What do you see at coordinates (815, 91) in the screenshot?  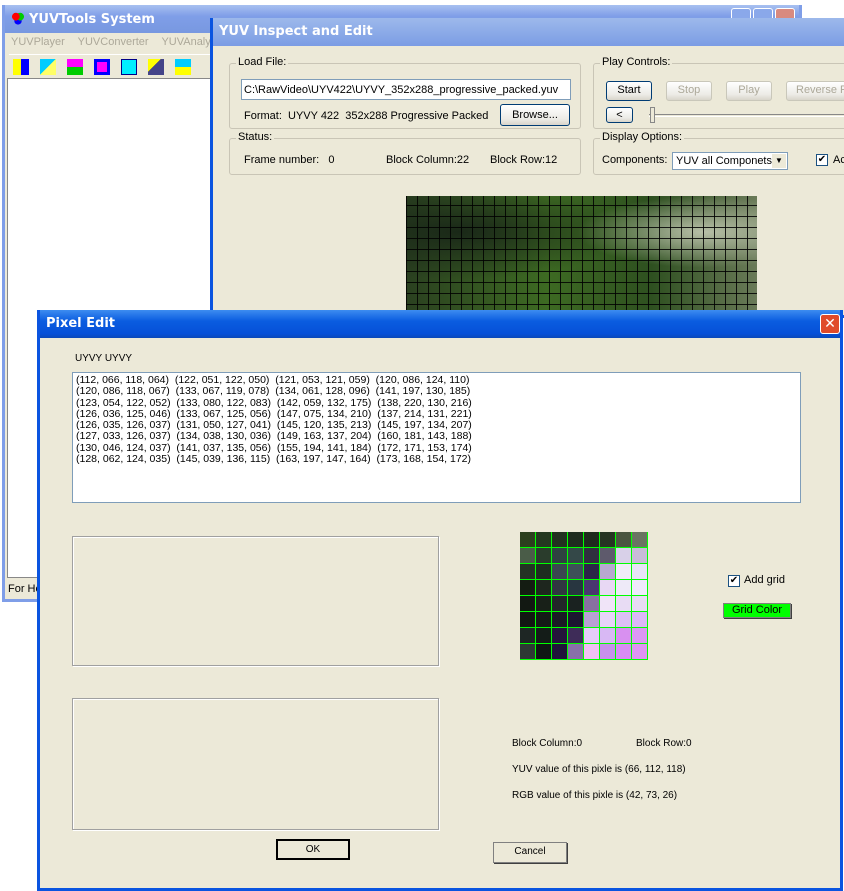 I see `reverse-button: Reverse F` at bounding box center [815, 91].